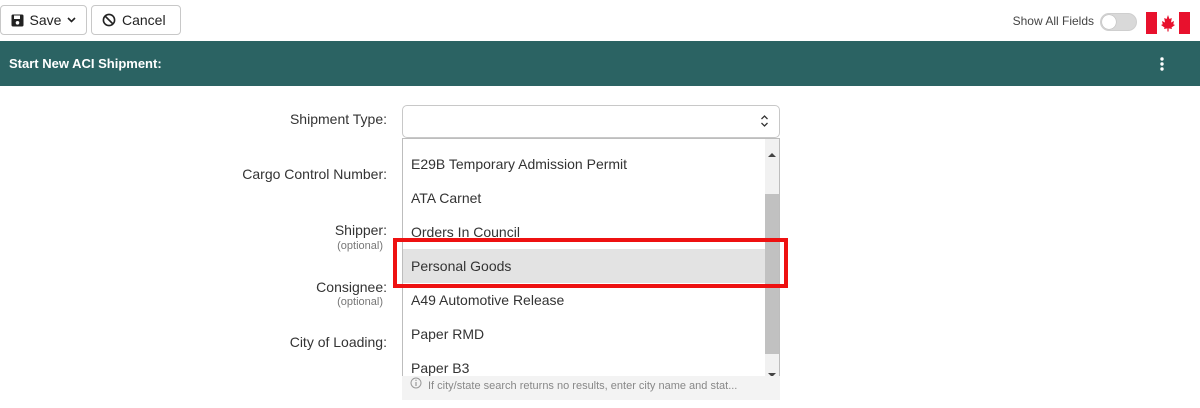  What do you see at coordinates (360, 230) in the screenshot?
I see `shipper-label: Shipper:` at bounding box center [360, 230].